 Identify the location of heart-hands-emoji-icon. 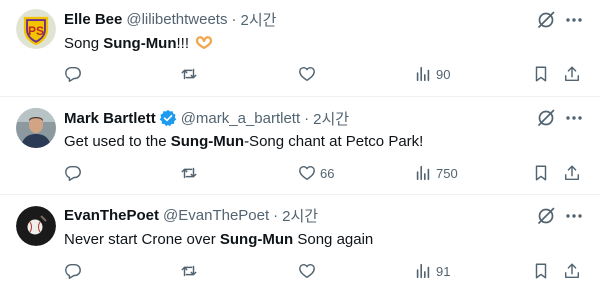
(204, 42).